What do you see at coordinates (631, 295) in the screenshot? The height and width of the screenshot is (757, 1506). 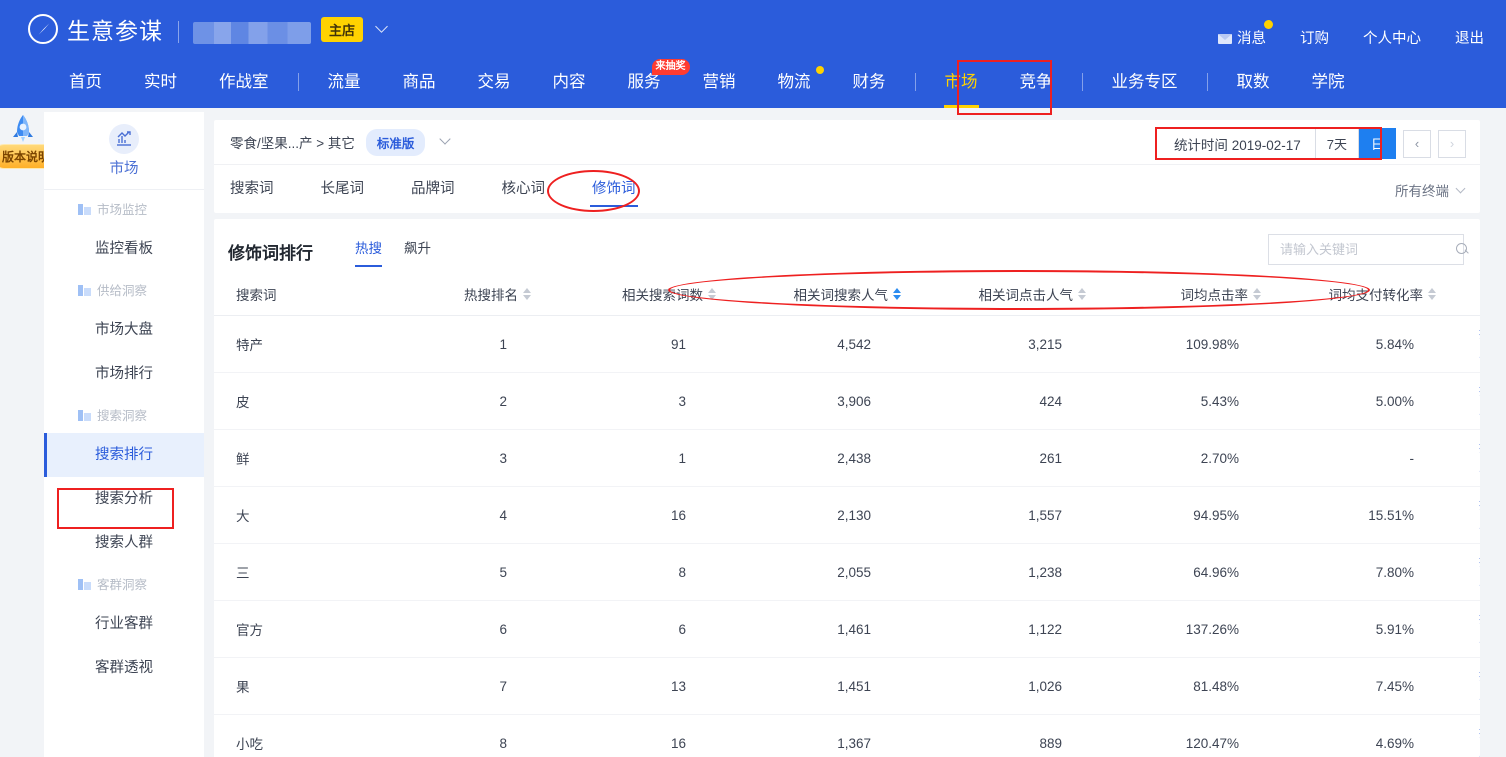 I see `col-related-word-count: 相关搜索词数` at bounding box center [631, 295].